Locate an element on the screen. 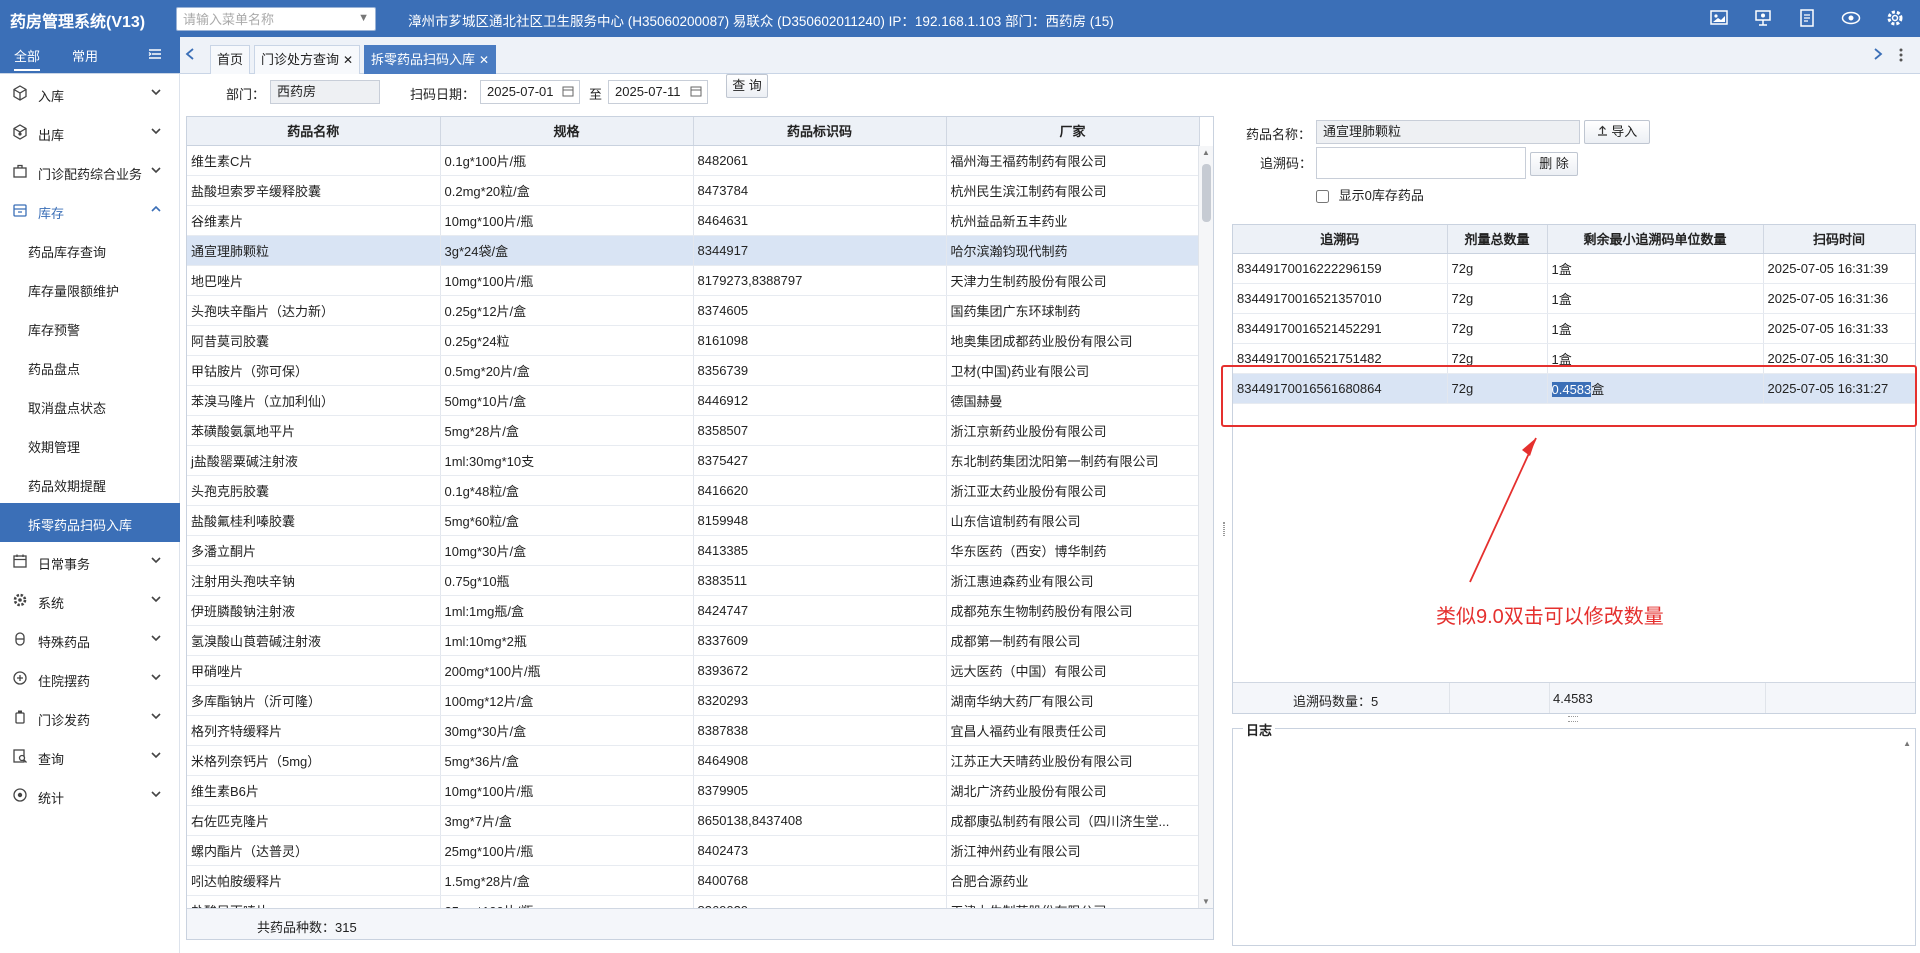 The width and height of the screenshot is (1920, 953). image-icon is located at coordinates (1719, 18).